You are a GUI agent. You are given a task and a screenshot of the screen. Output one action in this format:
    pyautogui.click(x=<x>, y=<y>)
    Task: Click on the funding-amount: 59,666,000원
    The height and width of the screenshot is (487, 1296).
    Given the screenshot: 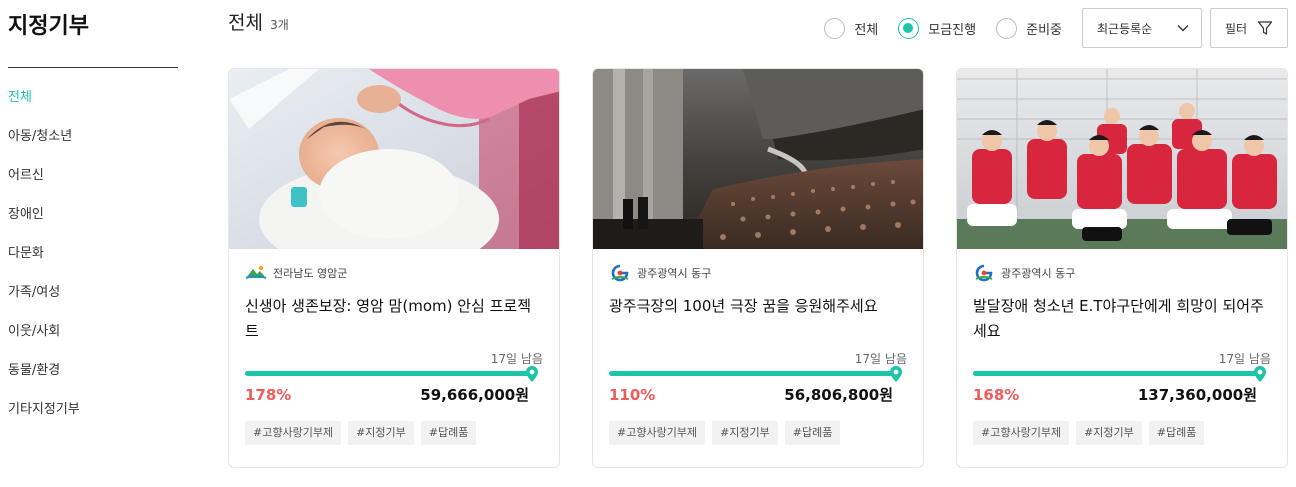 What is the action you would take?
    pyautogui.click(x=474, y=395)
    